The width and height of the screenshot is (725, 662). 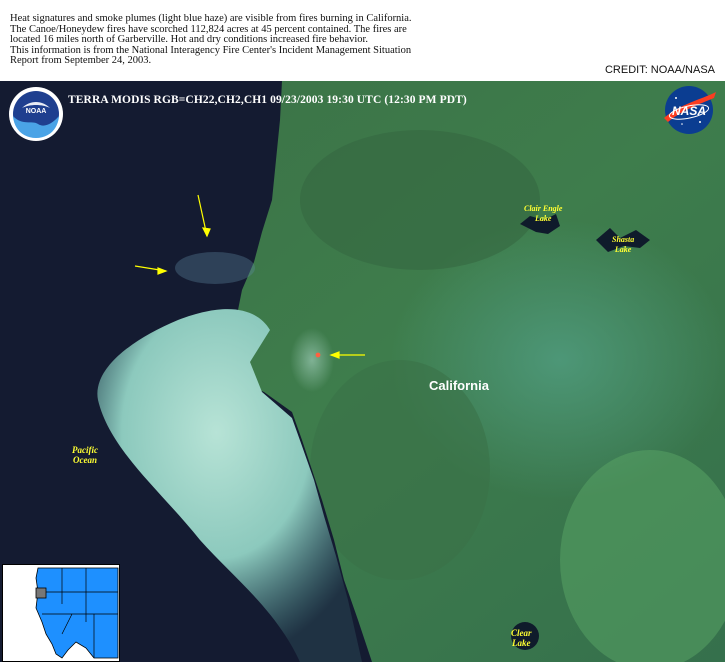 What do you see at coordinates (459, 385) in the screenshot?
I see `region-label: California` at bounding box center [459, 385].